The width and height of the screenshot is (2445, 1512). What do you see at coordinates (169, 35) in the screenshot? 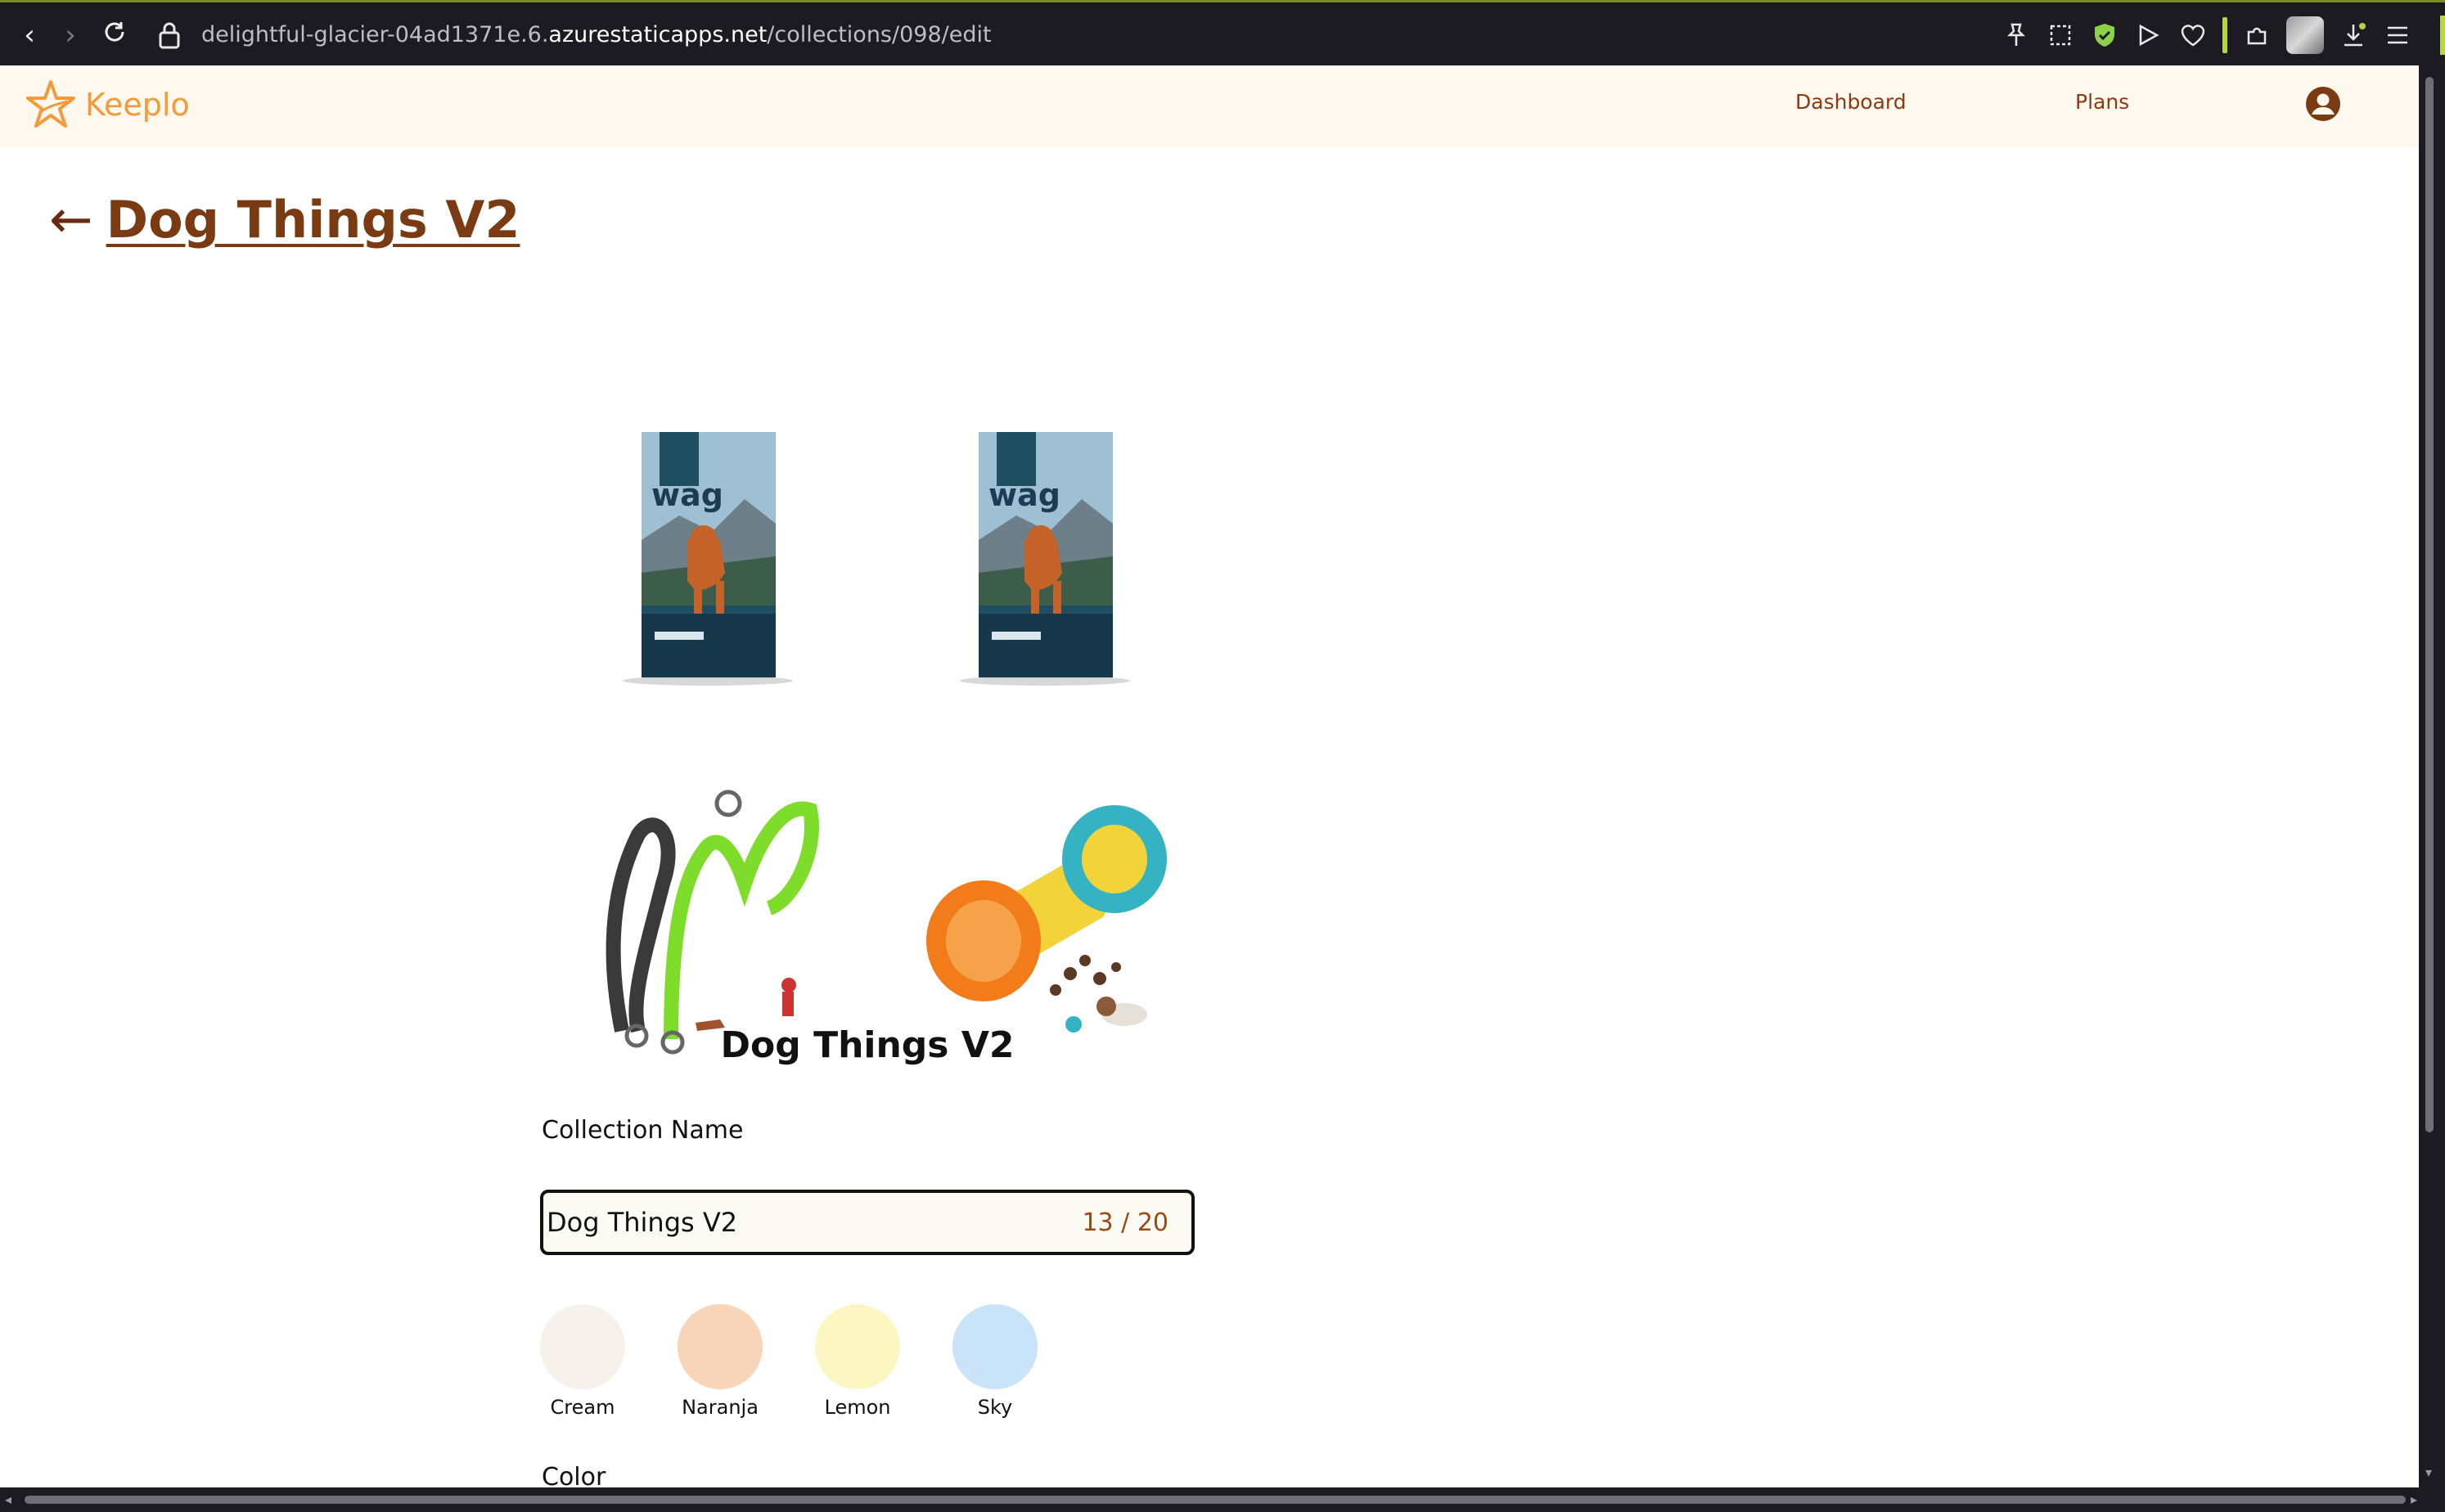
I see `lock-icon` at bounding box center [169, 35].